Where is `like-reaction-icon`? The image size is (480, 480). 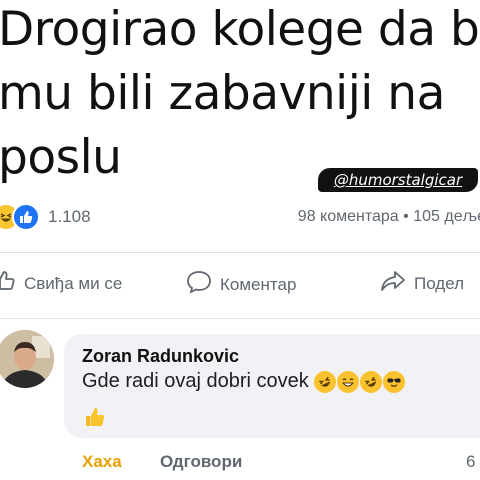 like-reaction-icon is located at coordinates (26, 217).